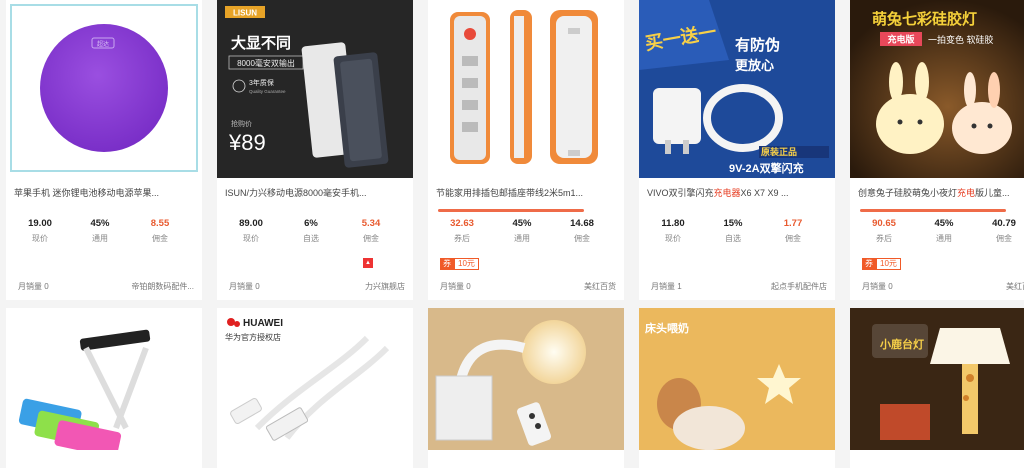 This screenshot has width=1024, height=468. Describe the element at coordinates (757, 45) in the screenshot. I see `slogan-line1: 有防伪` at that location.